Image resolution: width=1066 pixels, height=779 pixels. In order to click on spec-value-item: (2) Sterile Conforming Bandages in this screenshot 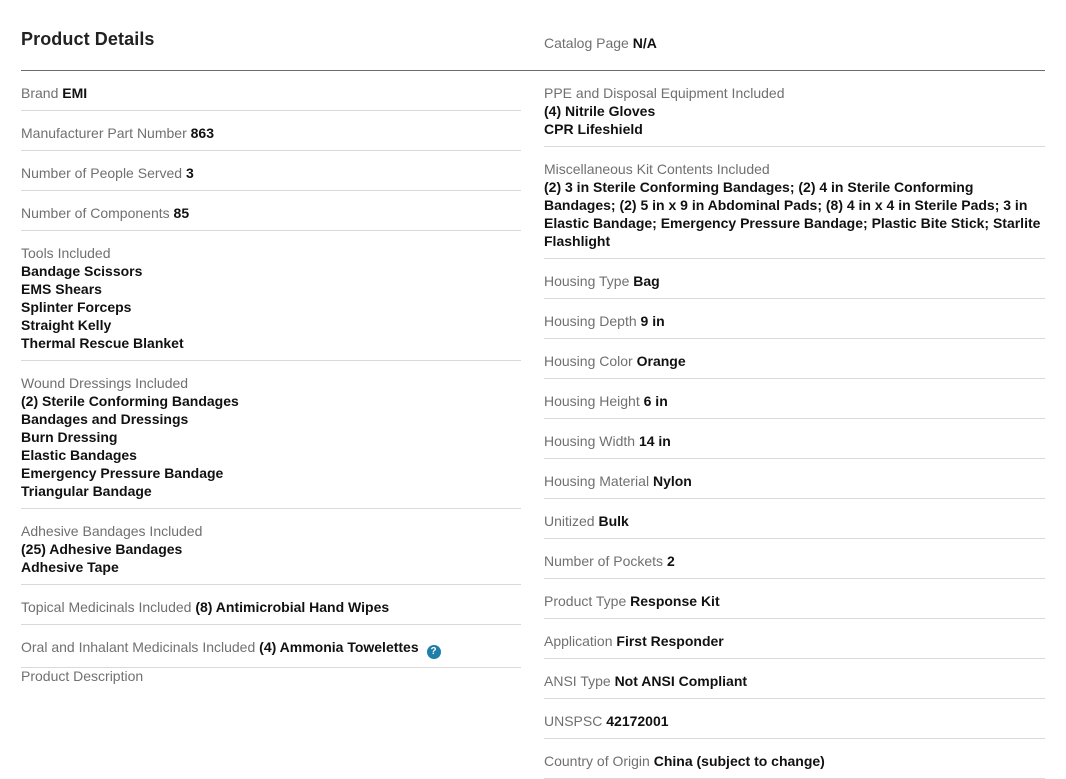, I will do `click(130, 401)`.